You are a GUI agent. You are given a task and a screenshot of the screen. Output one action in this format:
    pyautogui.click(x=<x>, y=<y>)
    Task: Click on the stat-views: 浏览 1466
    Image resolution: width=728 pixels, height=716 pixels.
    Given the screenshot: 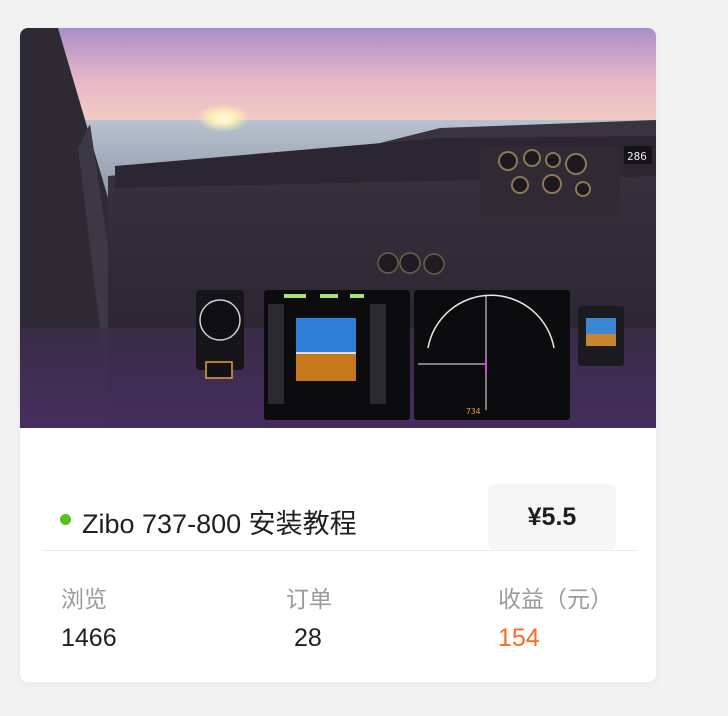 What is the action you would take?
    pyautogui.click(x=89, y=616)
    